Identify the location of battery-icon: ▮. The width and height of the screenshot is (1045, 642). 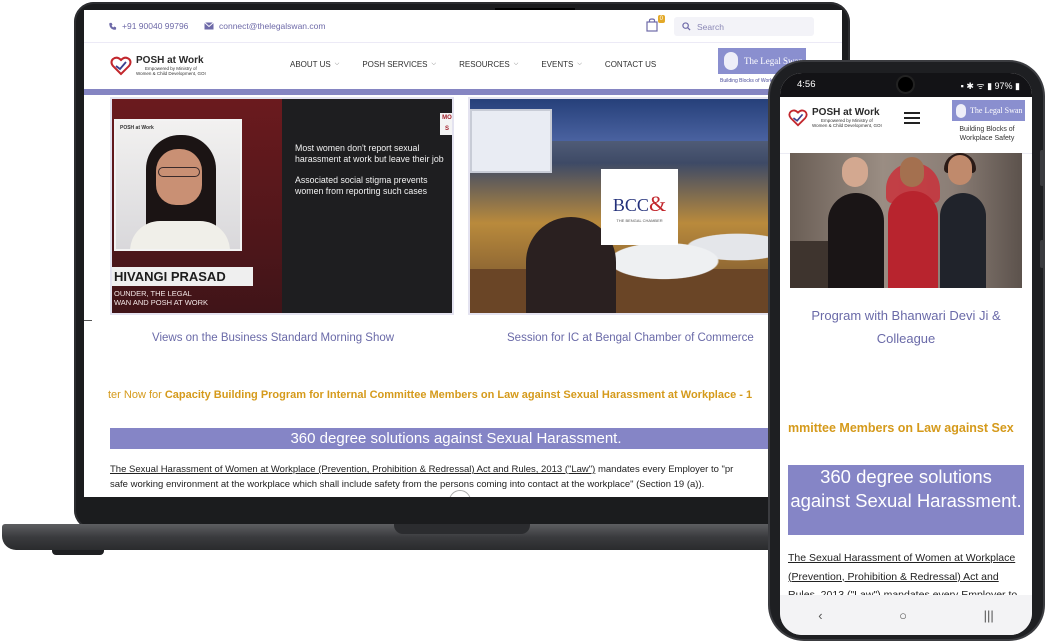
(1016, 86).